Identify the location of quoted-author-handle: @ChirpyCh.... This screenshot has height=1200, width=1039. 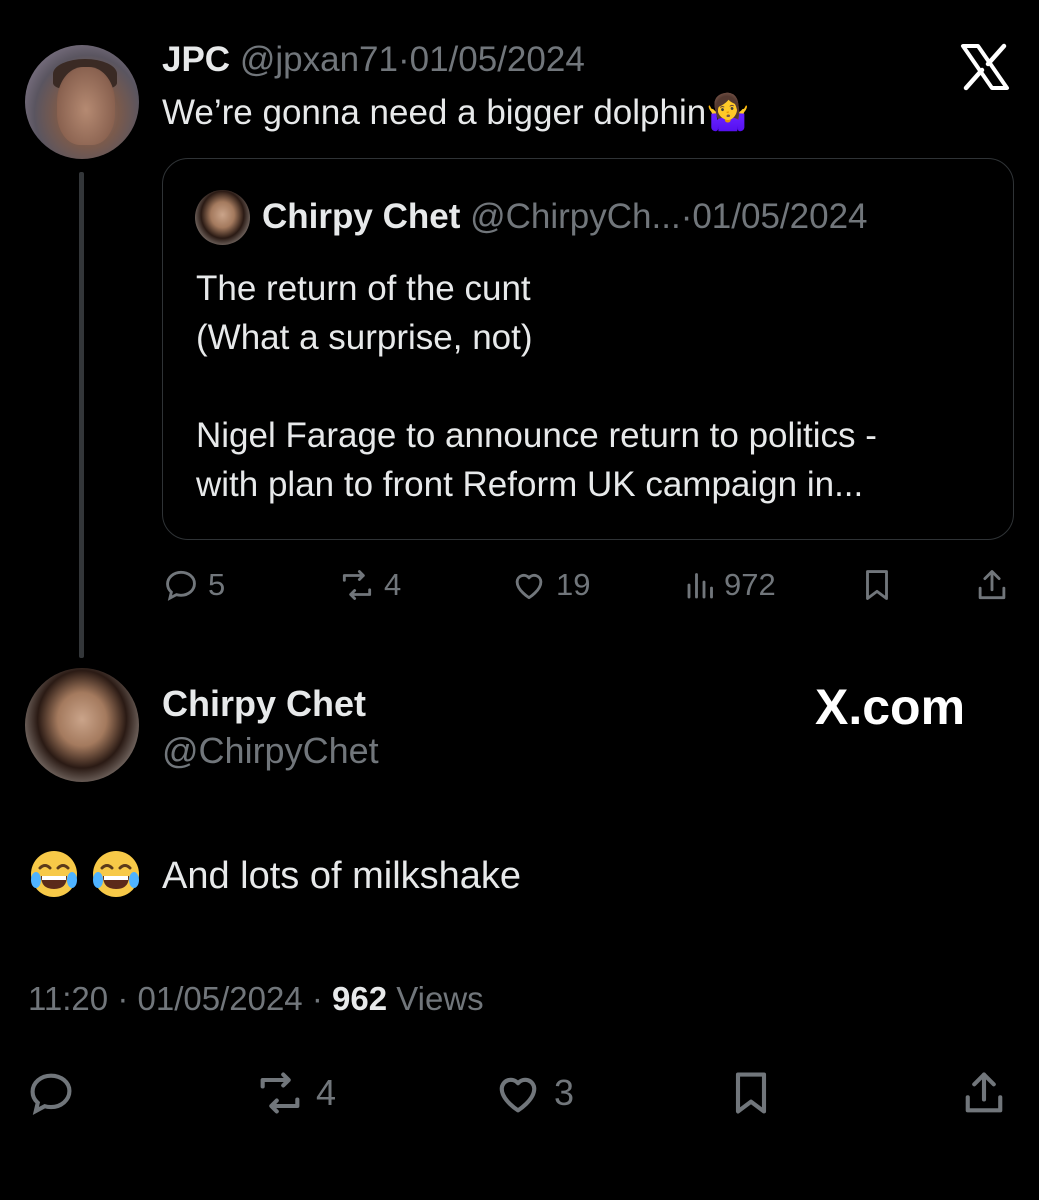
(575, 216).